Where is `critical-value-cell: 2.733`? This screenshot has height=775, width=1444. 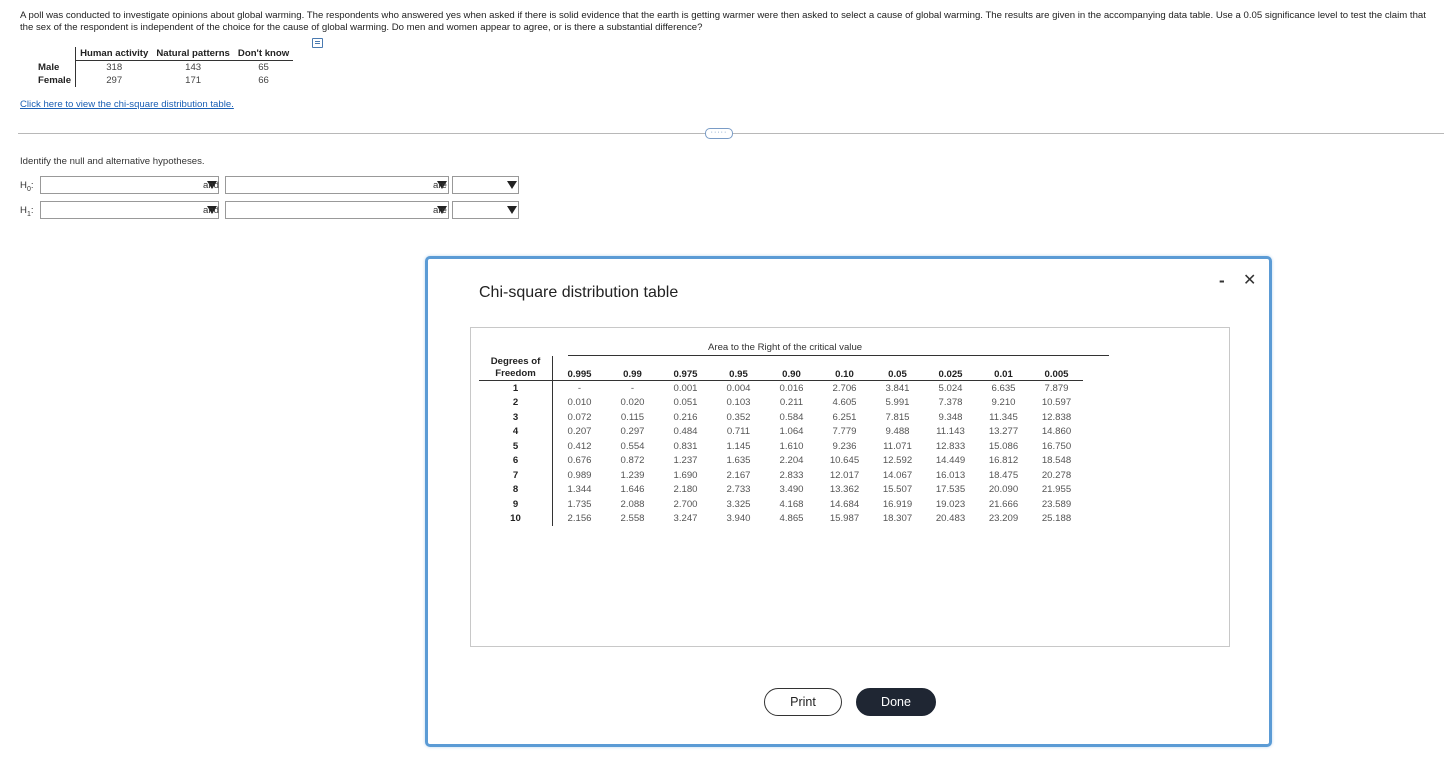 critical-value-cell: 2.733 is located at coordinates (738, 490).